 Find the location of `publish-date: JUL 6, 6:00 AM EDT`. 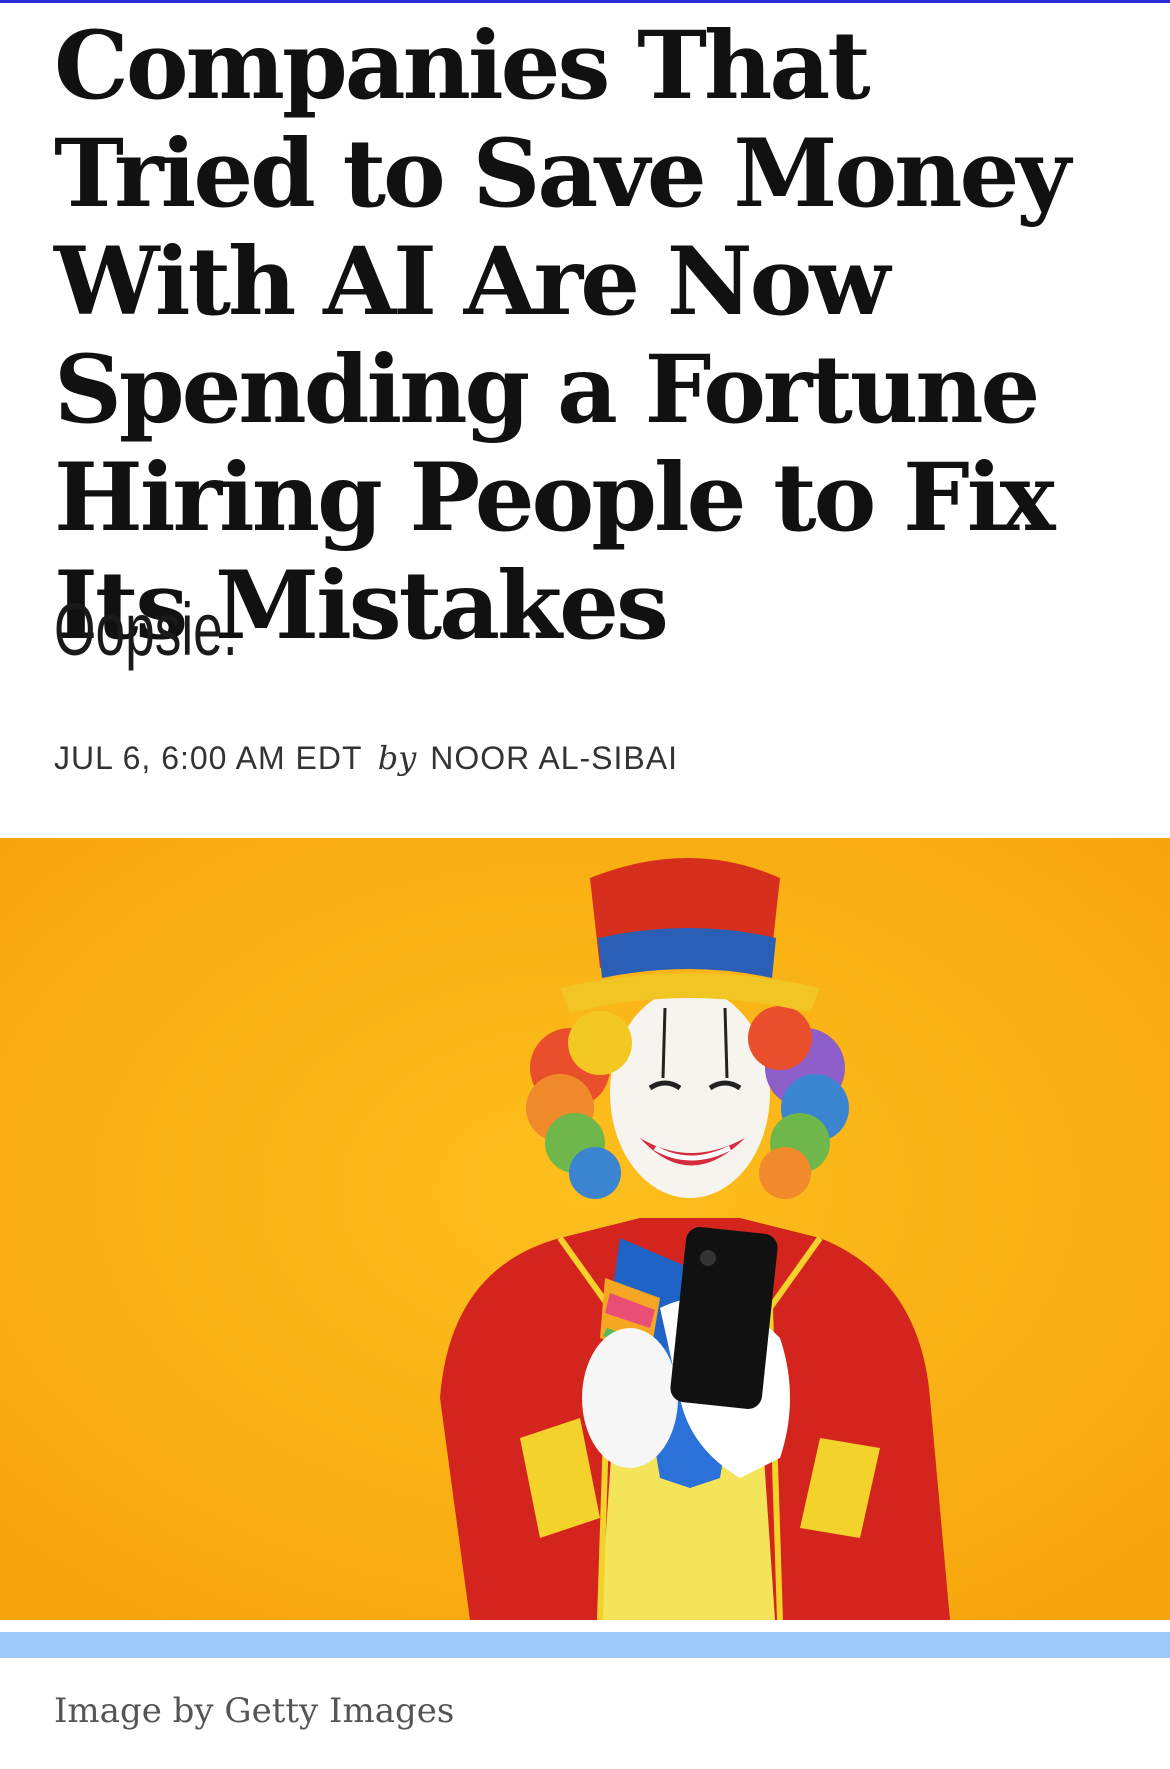

publish-date: JUL 6, 6:00 AM EDT is located at coordinates (208, 758).